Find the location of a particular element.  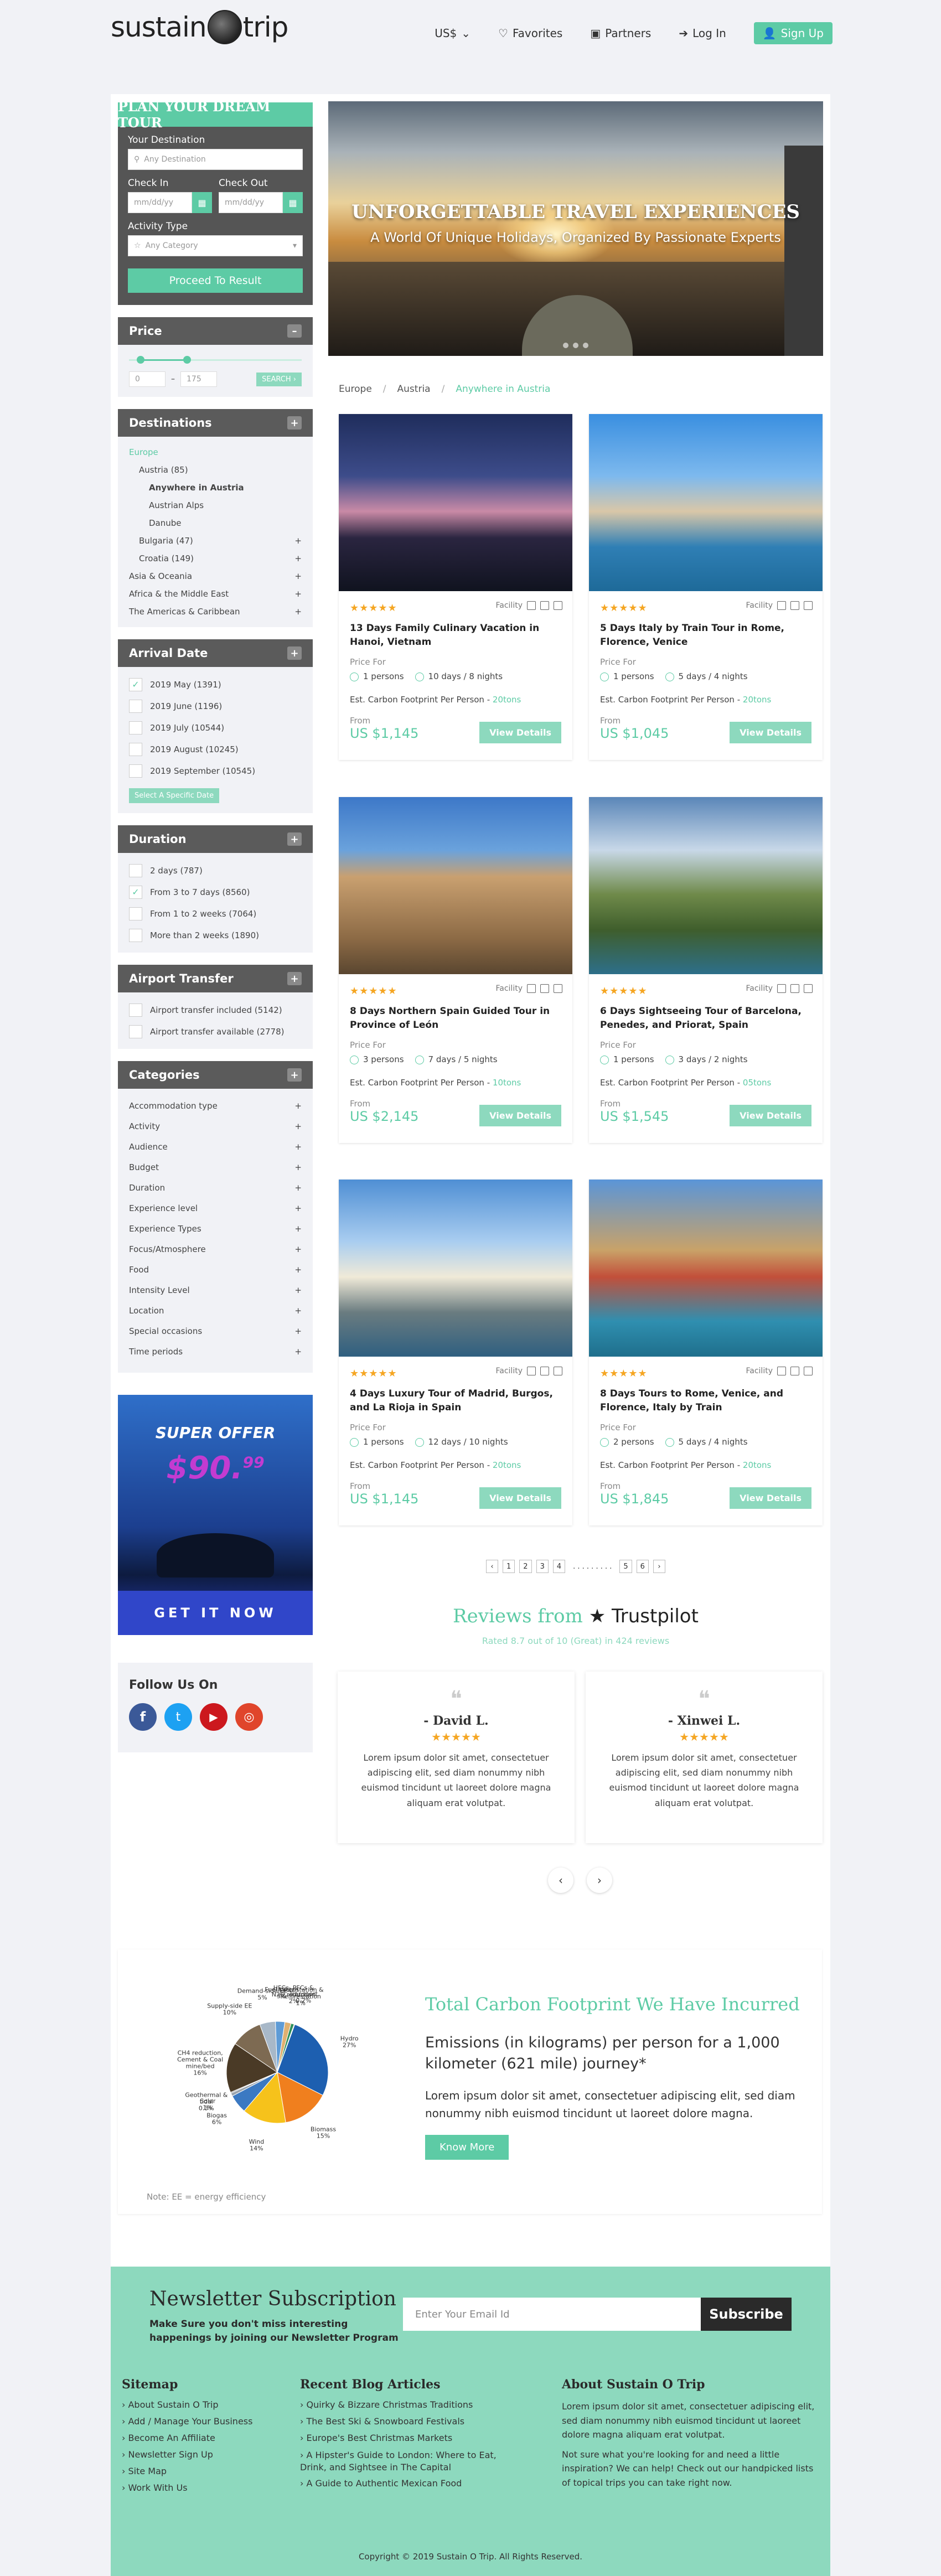

destination-item: Croatia (149) + is located at coordinates (216, 558).